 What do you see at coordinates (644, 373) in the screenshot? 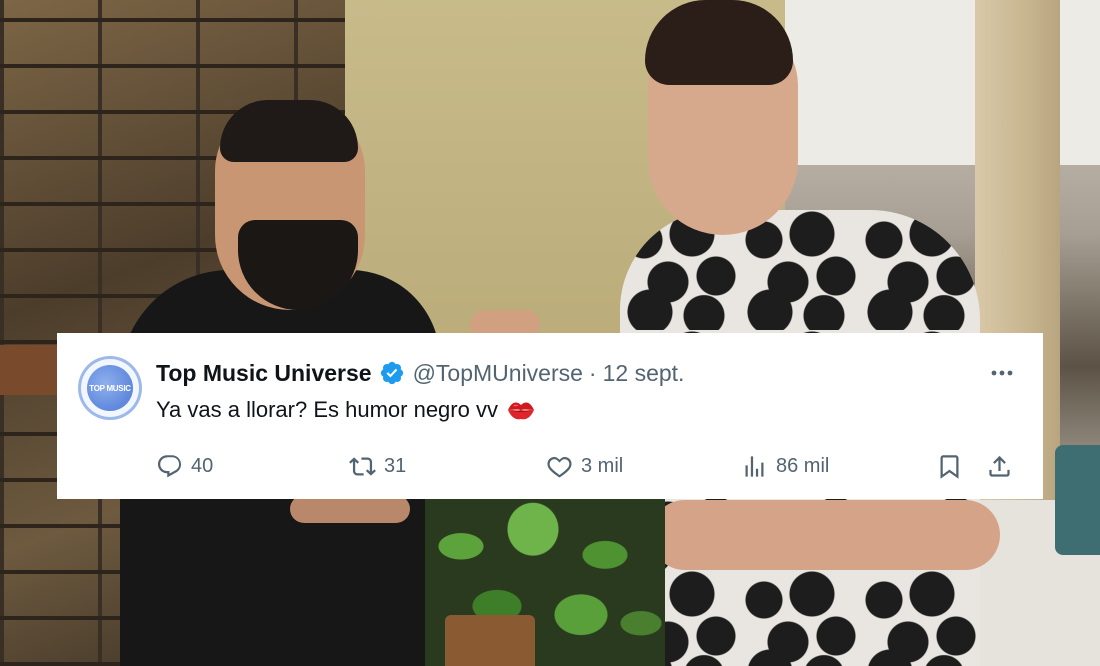
I see `tweet-date: 12 sept.` at bounding box center [644, 373].